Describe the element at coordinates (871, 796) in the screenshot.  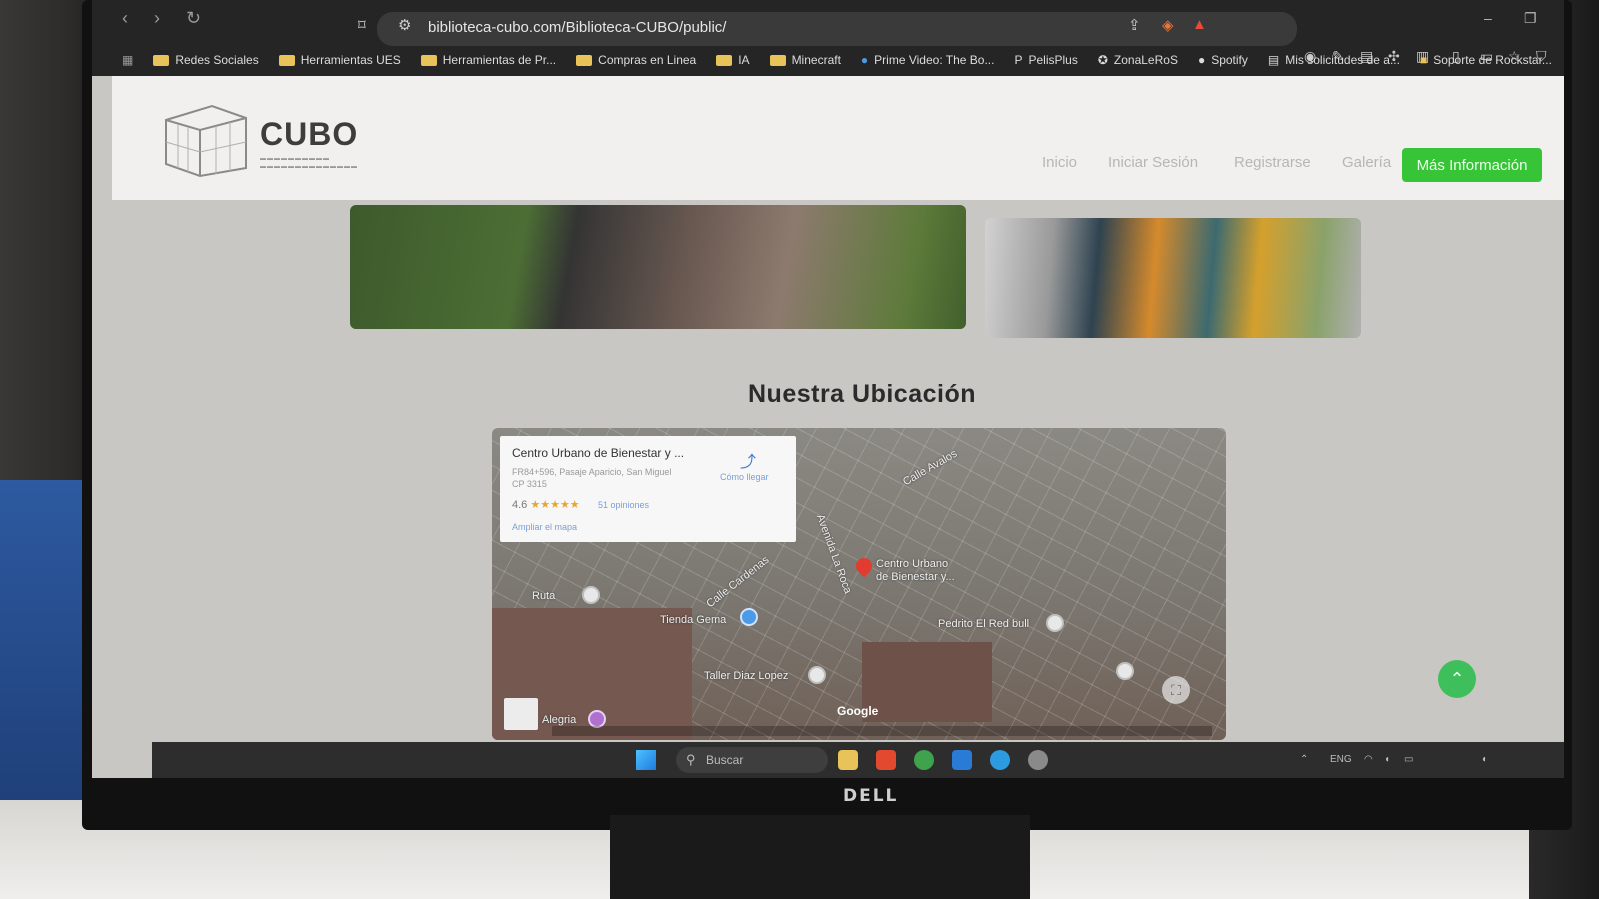
I see `monitor-brand: DELL` at that location.